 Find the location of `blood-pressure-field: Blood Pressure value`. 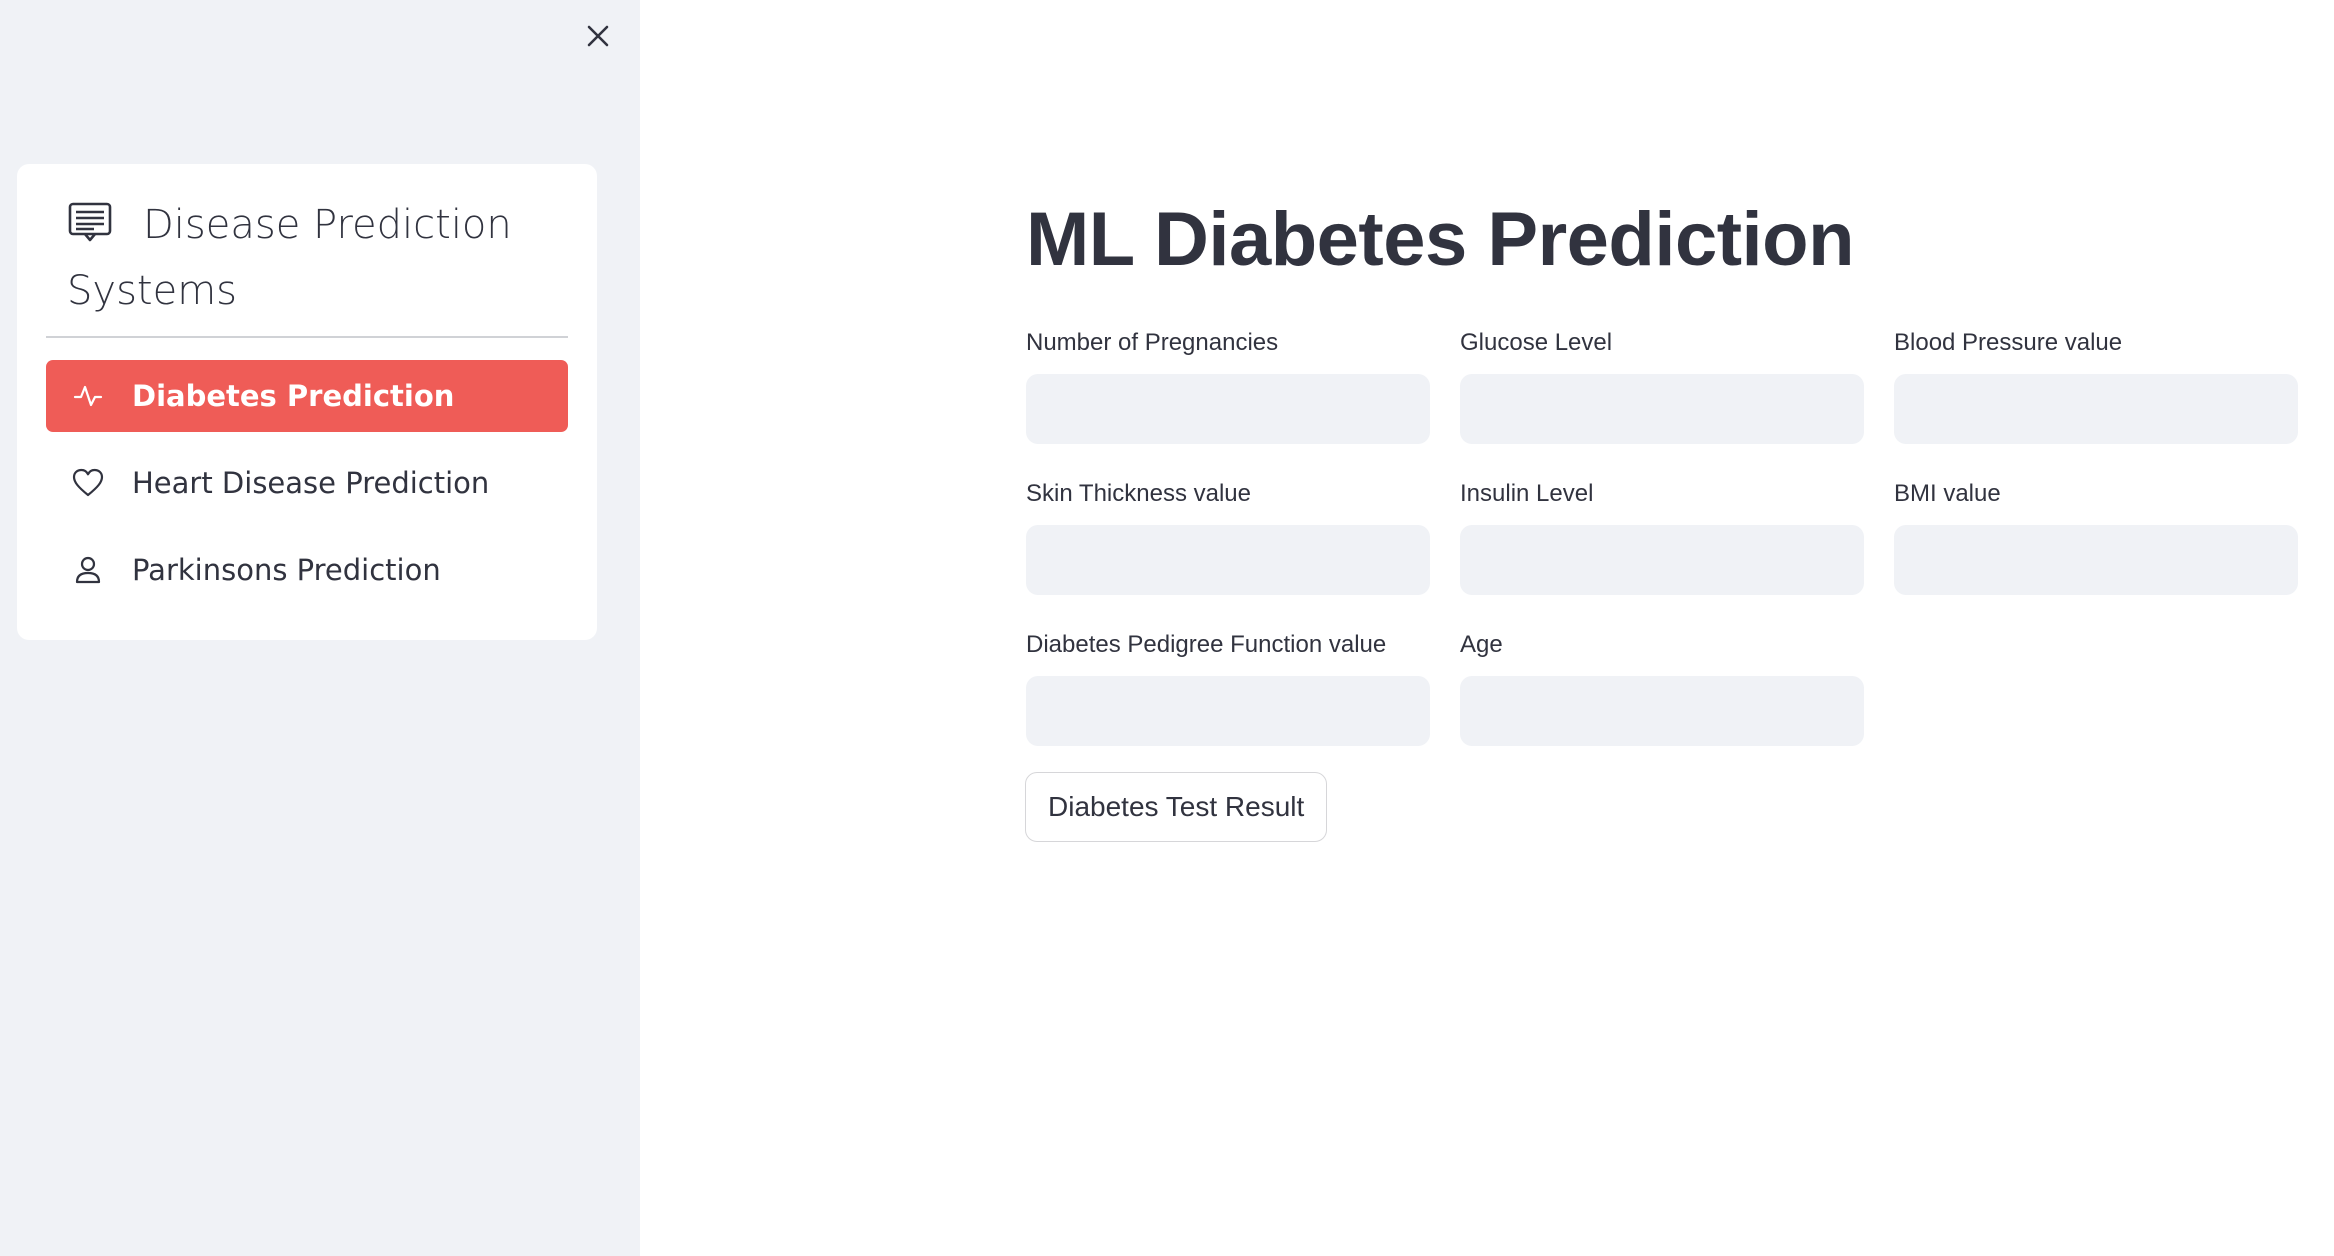

blood-pressure-field: Blood Pressure value is located at coordinates (2096, 385).